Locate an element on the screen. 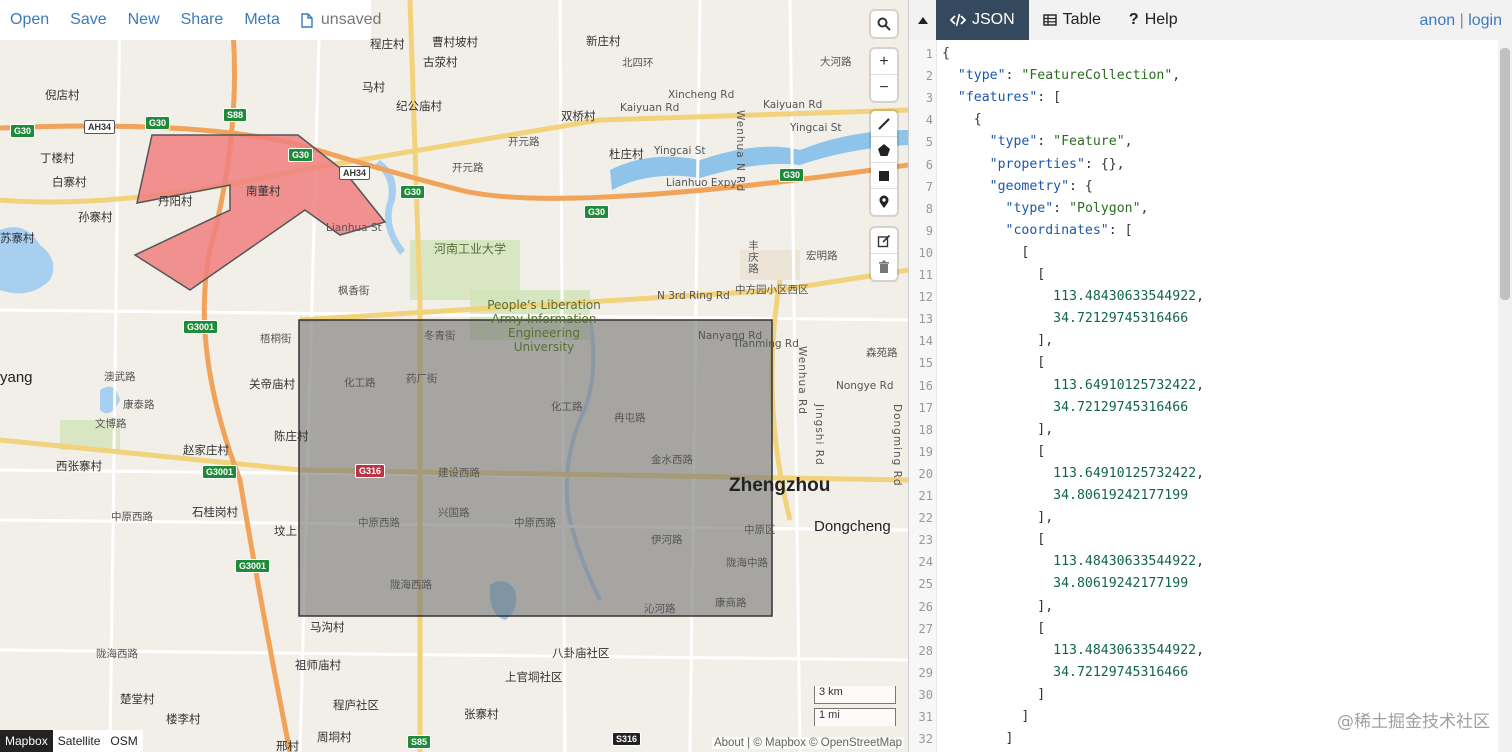 Image resolution: width=1512 pixels, height=752 pixels. road-label: Tianming Rd is located at coordinates (766, 344).